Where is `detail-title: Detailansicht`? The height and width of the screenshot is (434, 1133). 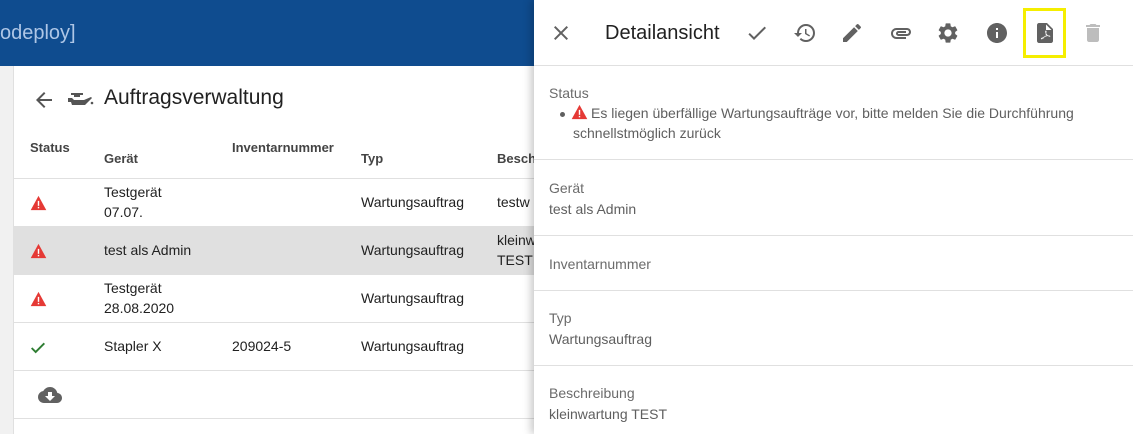 detail-title: Detailansicht is located at coordinates (662, 33).